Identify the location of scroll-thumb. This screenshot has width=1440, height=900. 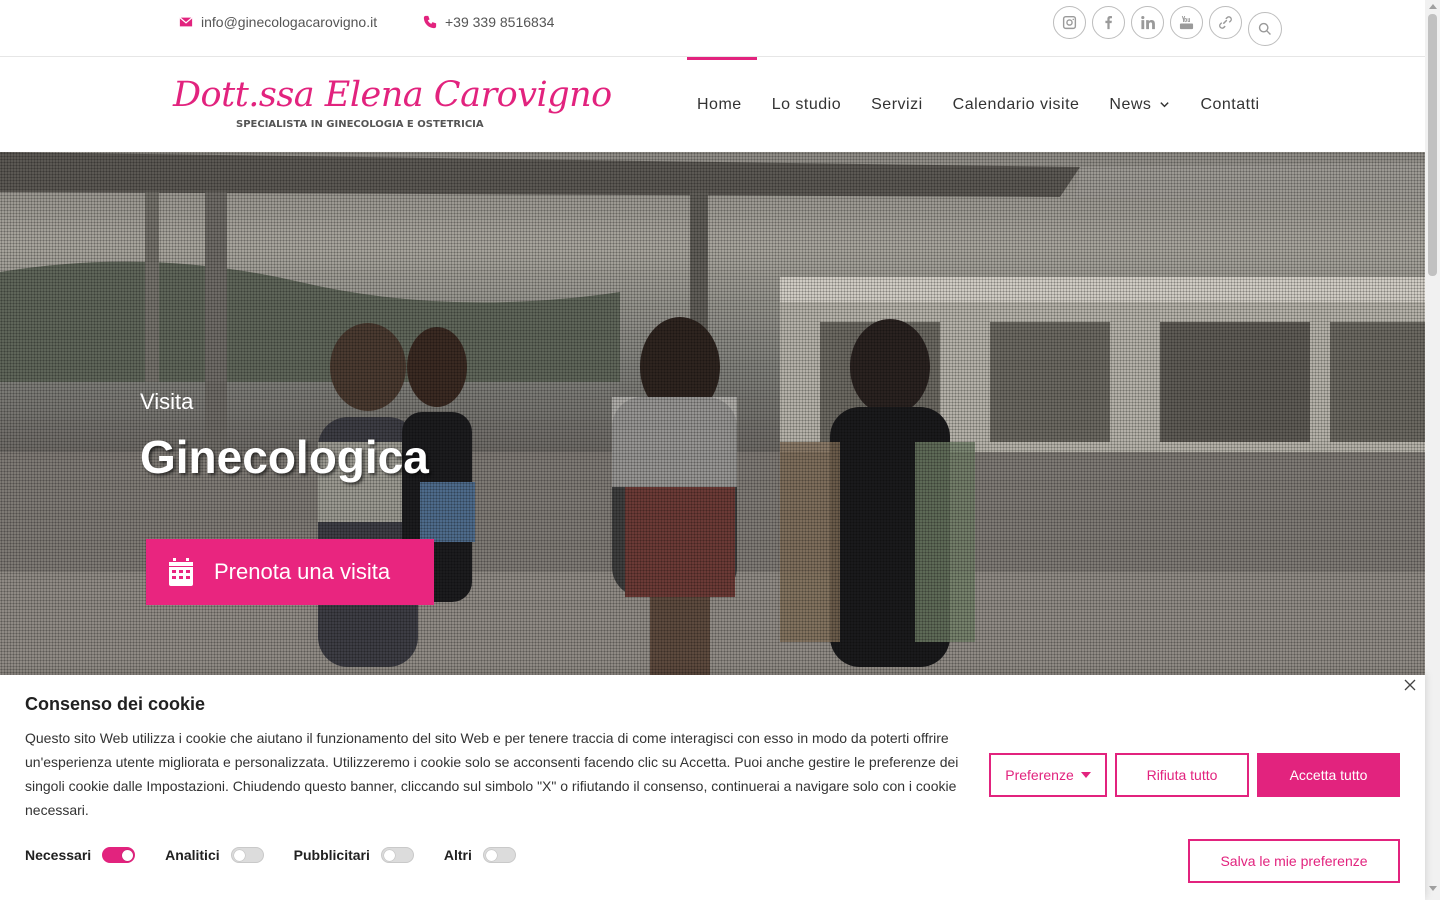
(1432, 145).